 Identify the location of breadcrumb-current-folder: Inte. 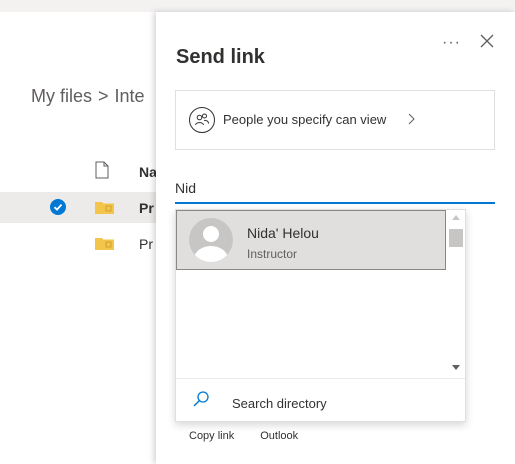
(130, 96).